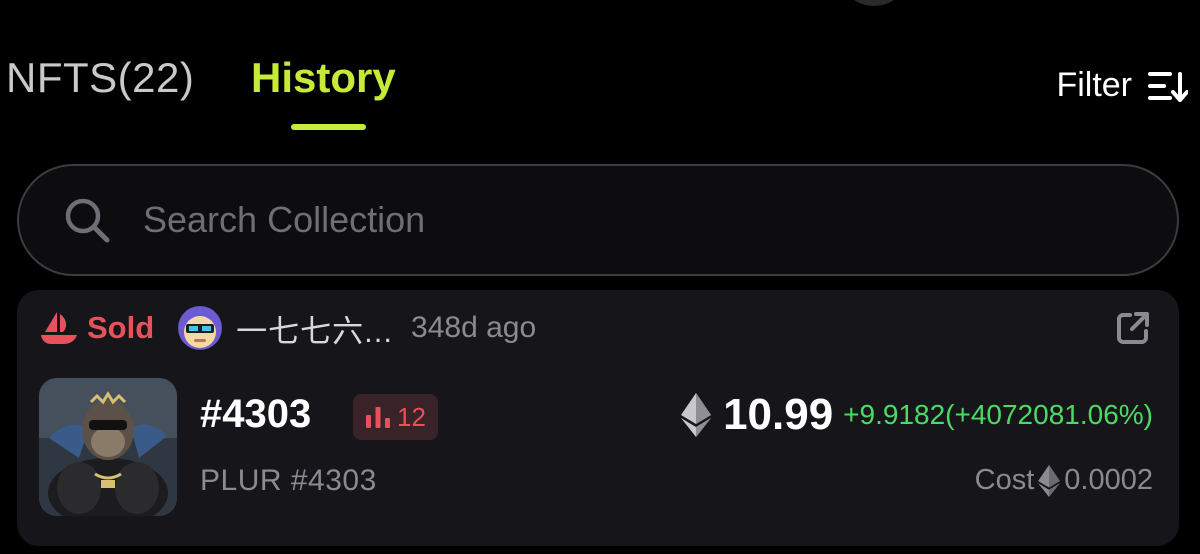 The height and width of the screenshot is (554, 1200). Describe the element at coordinates (121, 327) in the screenshot. I see `event-type-label: Sold` at that location.